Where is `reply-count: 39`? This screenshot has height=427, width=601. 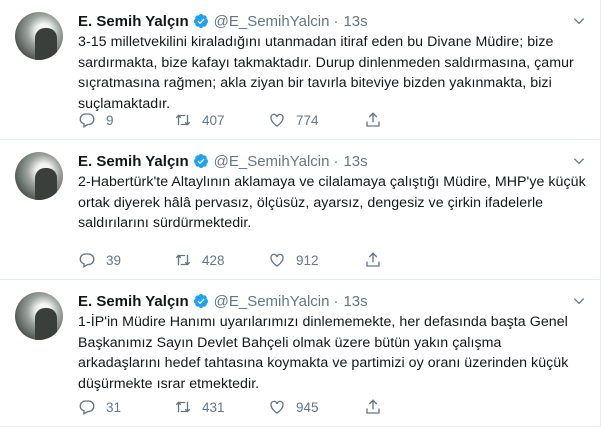 reply-count: 39 is located at coordinates (114, 260).